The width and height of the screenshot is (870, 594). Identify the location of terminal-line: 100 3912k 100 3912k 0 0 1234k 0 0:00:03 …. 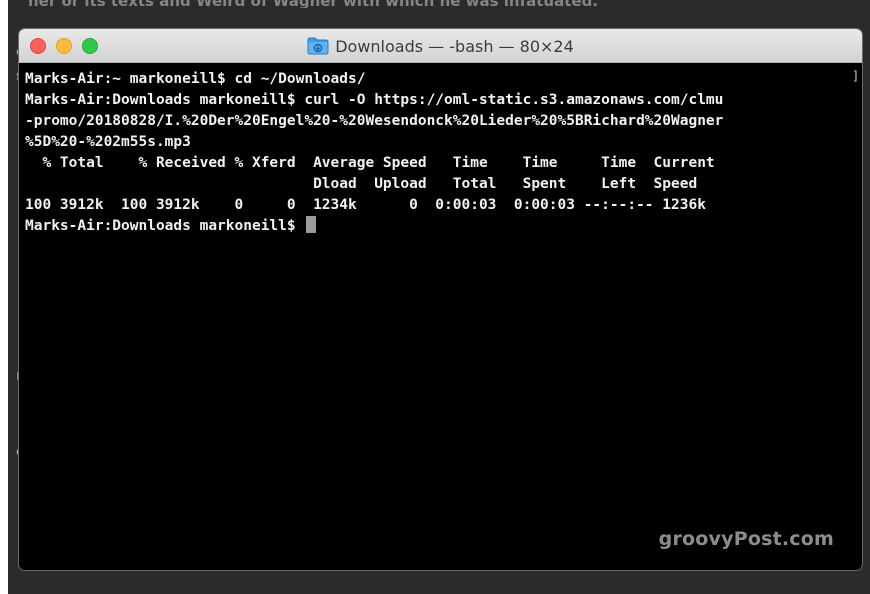
(365, 205).